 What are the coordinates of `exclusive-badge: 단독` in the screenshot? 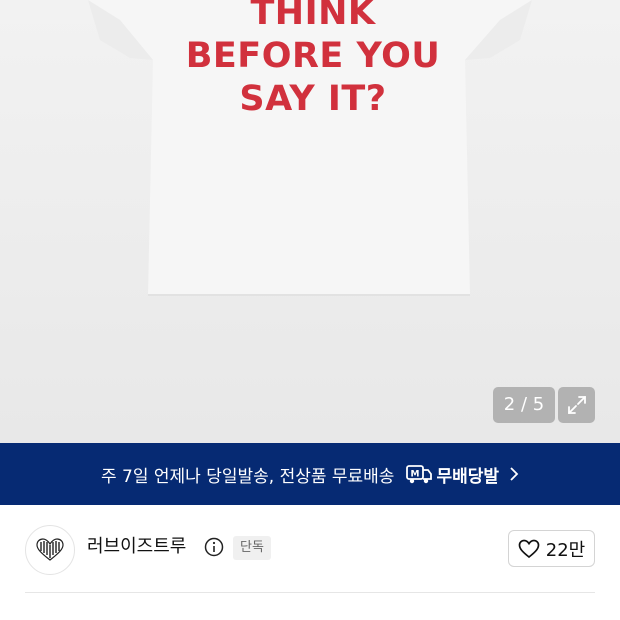 It's located at (252, 548).